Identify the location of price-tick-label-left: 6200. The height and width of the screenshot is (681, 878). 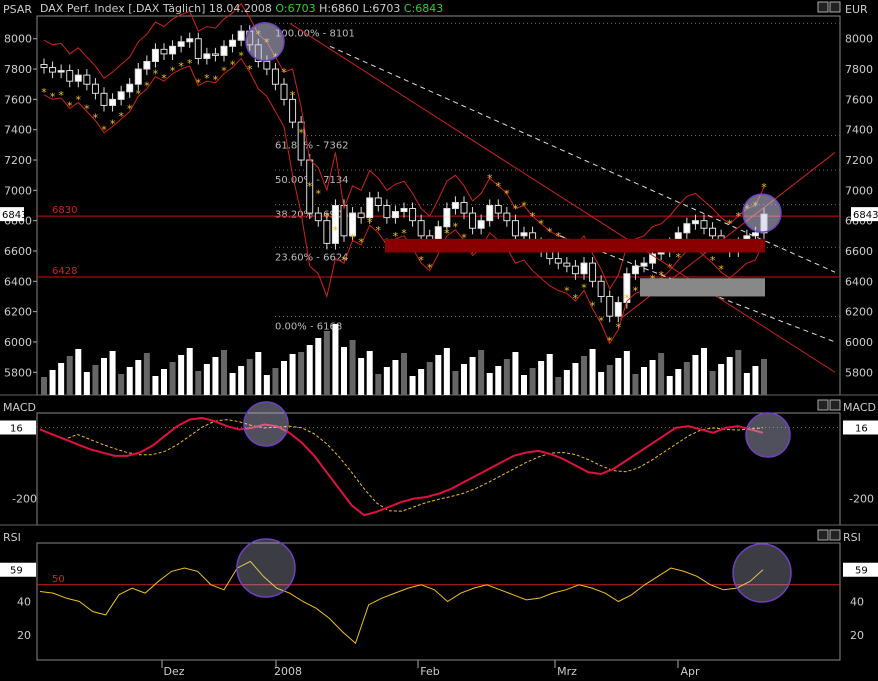
(18, 312).